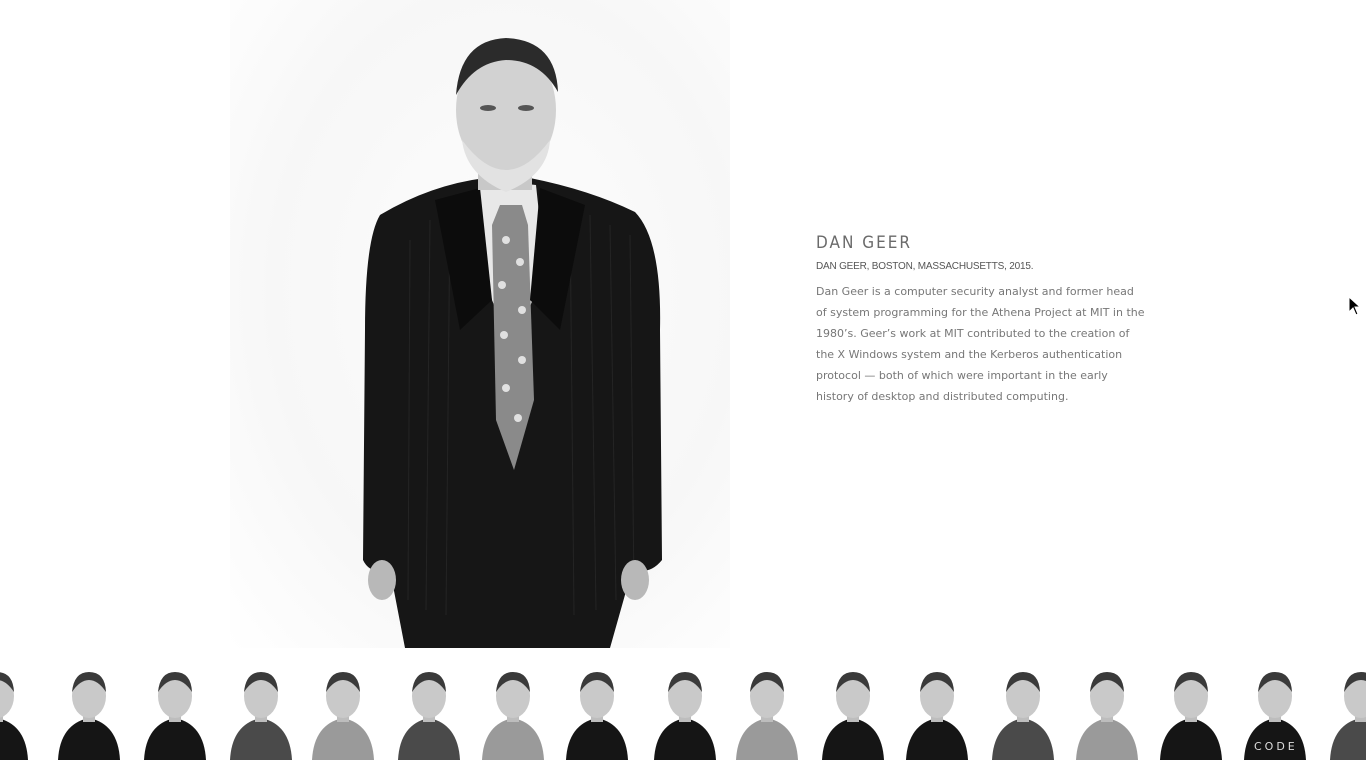  Describe the element at coordinates (1355, 306) in the screenshot. I see `mouse-cursor-icon` at that location.